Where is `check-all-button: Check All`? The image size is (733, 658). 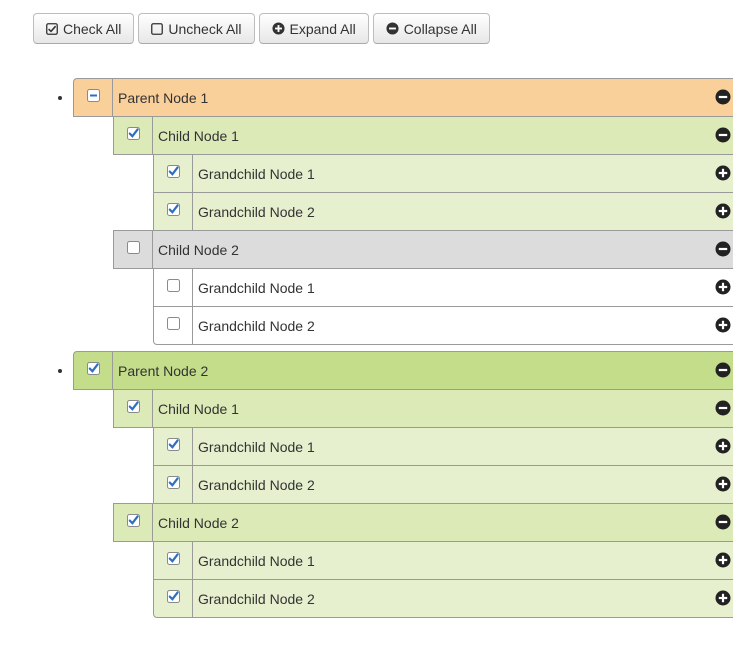 check-all-button: Check All is located at coordinates (84, 28).